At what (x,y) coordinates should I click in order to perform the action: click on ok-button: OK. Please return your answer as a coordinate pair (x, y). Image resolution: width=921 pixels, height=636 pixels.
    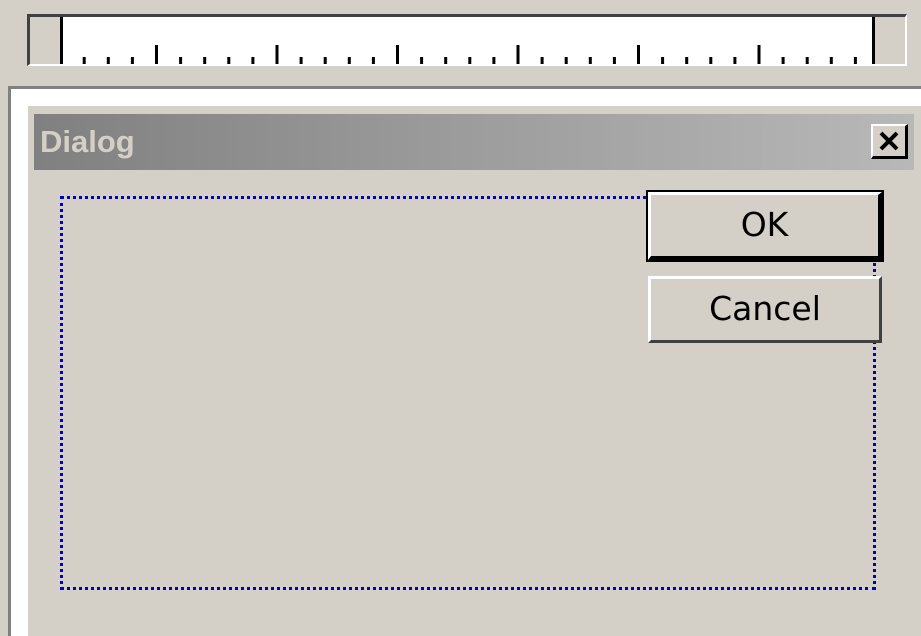
    Looking at the image, I should click on (765, 226).